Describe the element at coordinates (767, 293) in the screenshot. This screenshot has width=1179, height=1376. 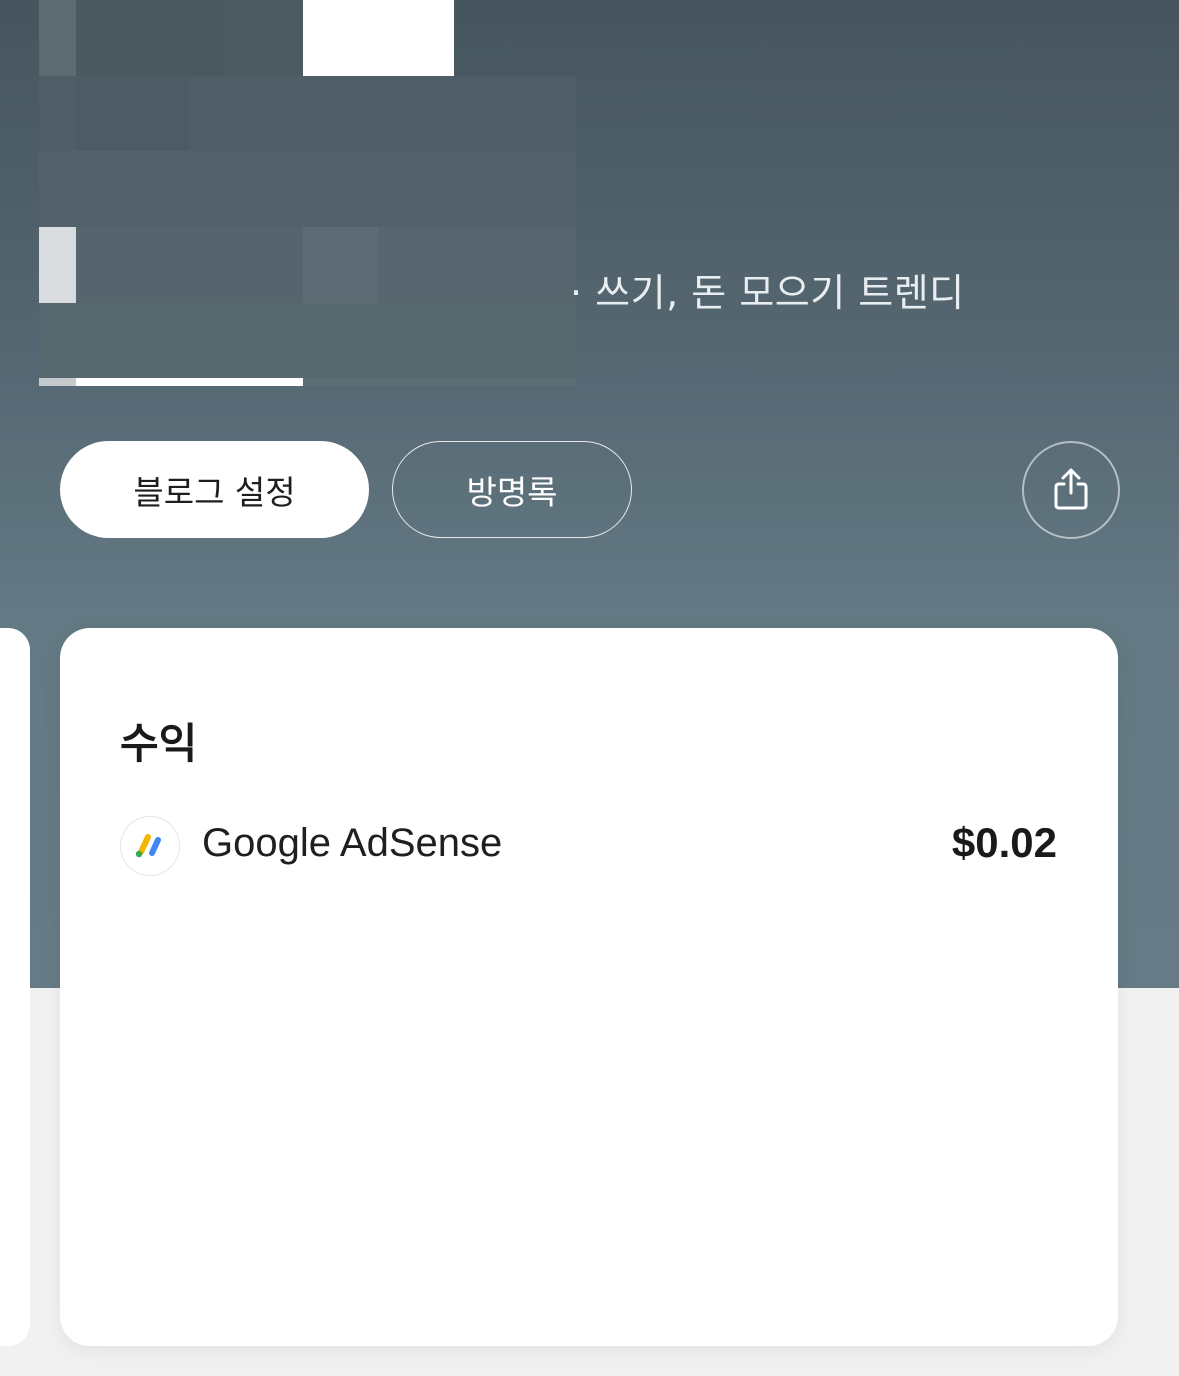
I see `blog-subtitle: · 쓰기, 돈 모으기 트렌디` at that location.